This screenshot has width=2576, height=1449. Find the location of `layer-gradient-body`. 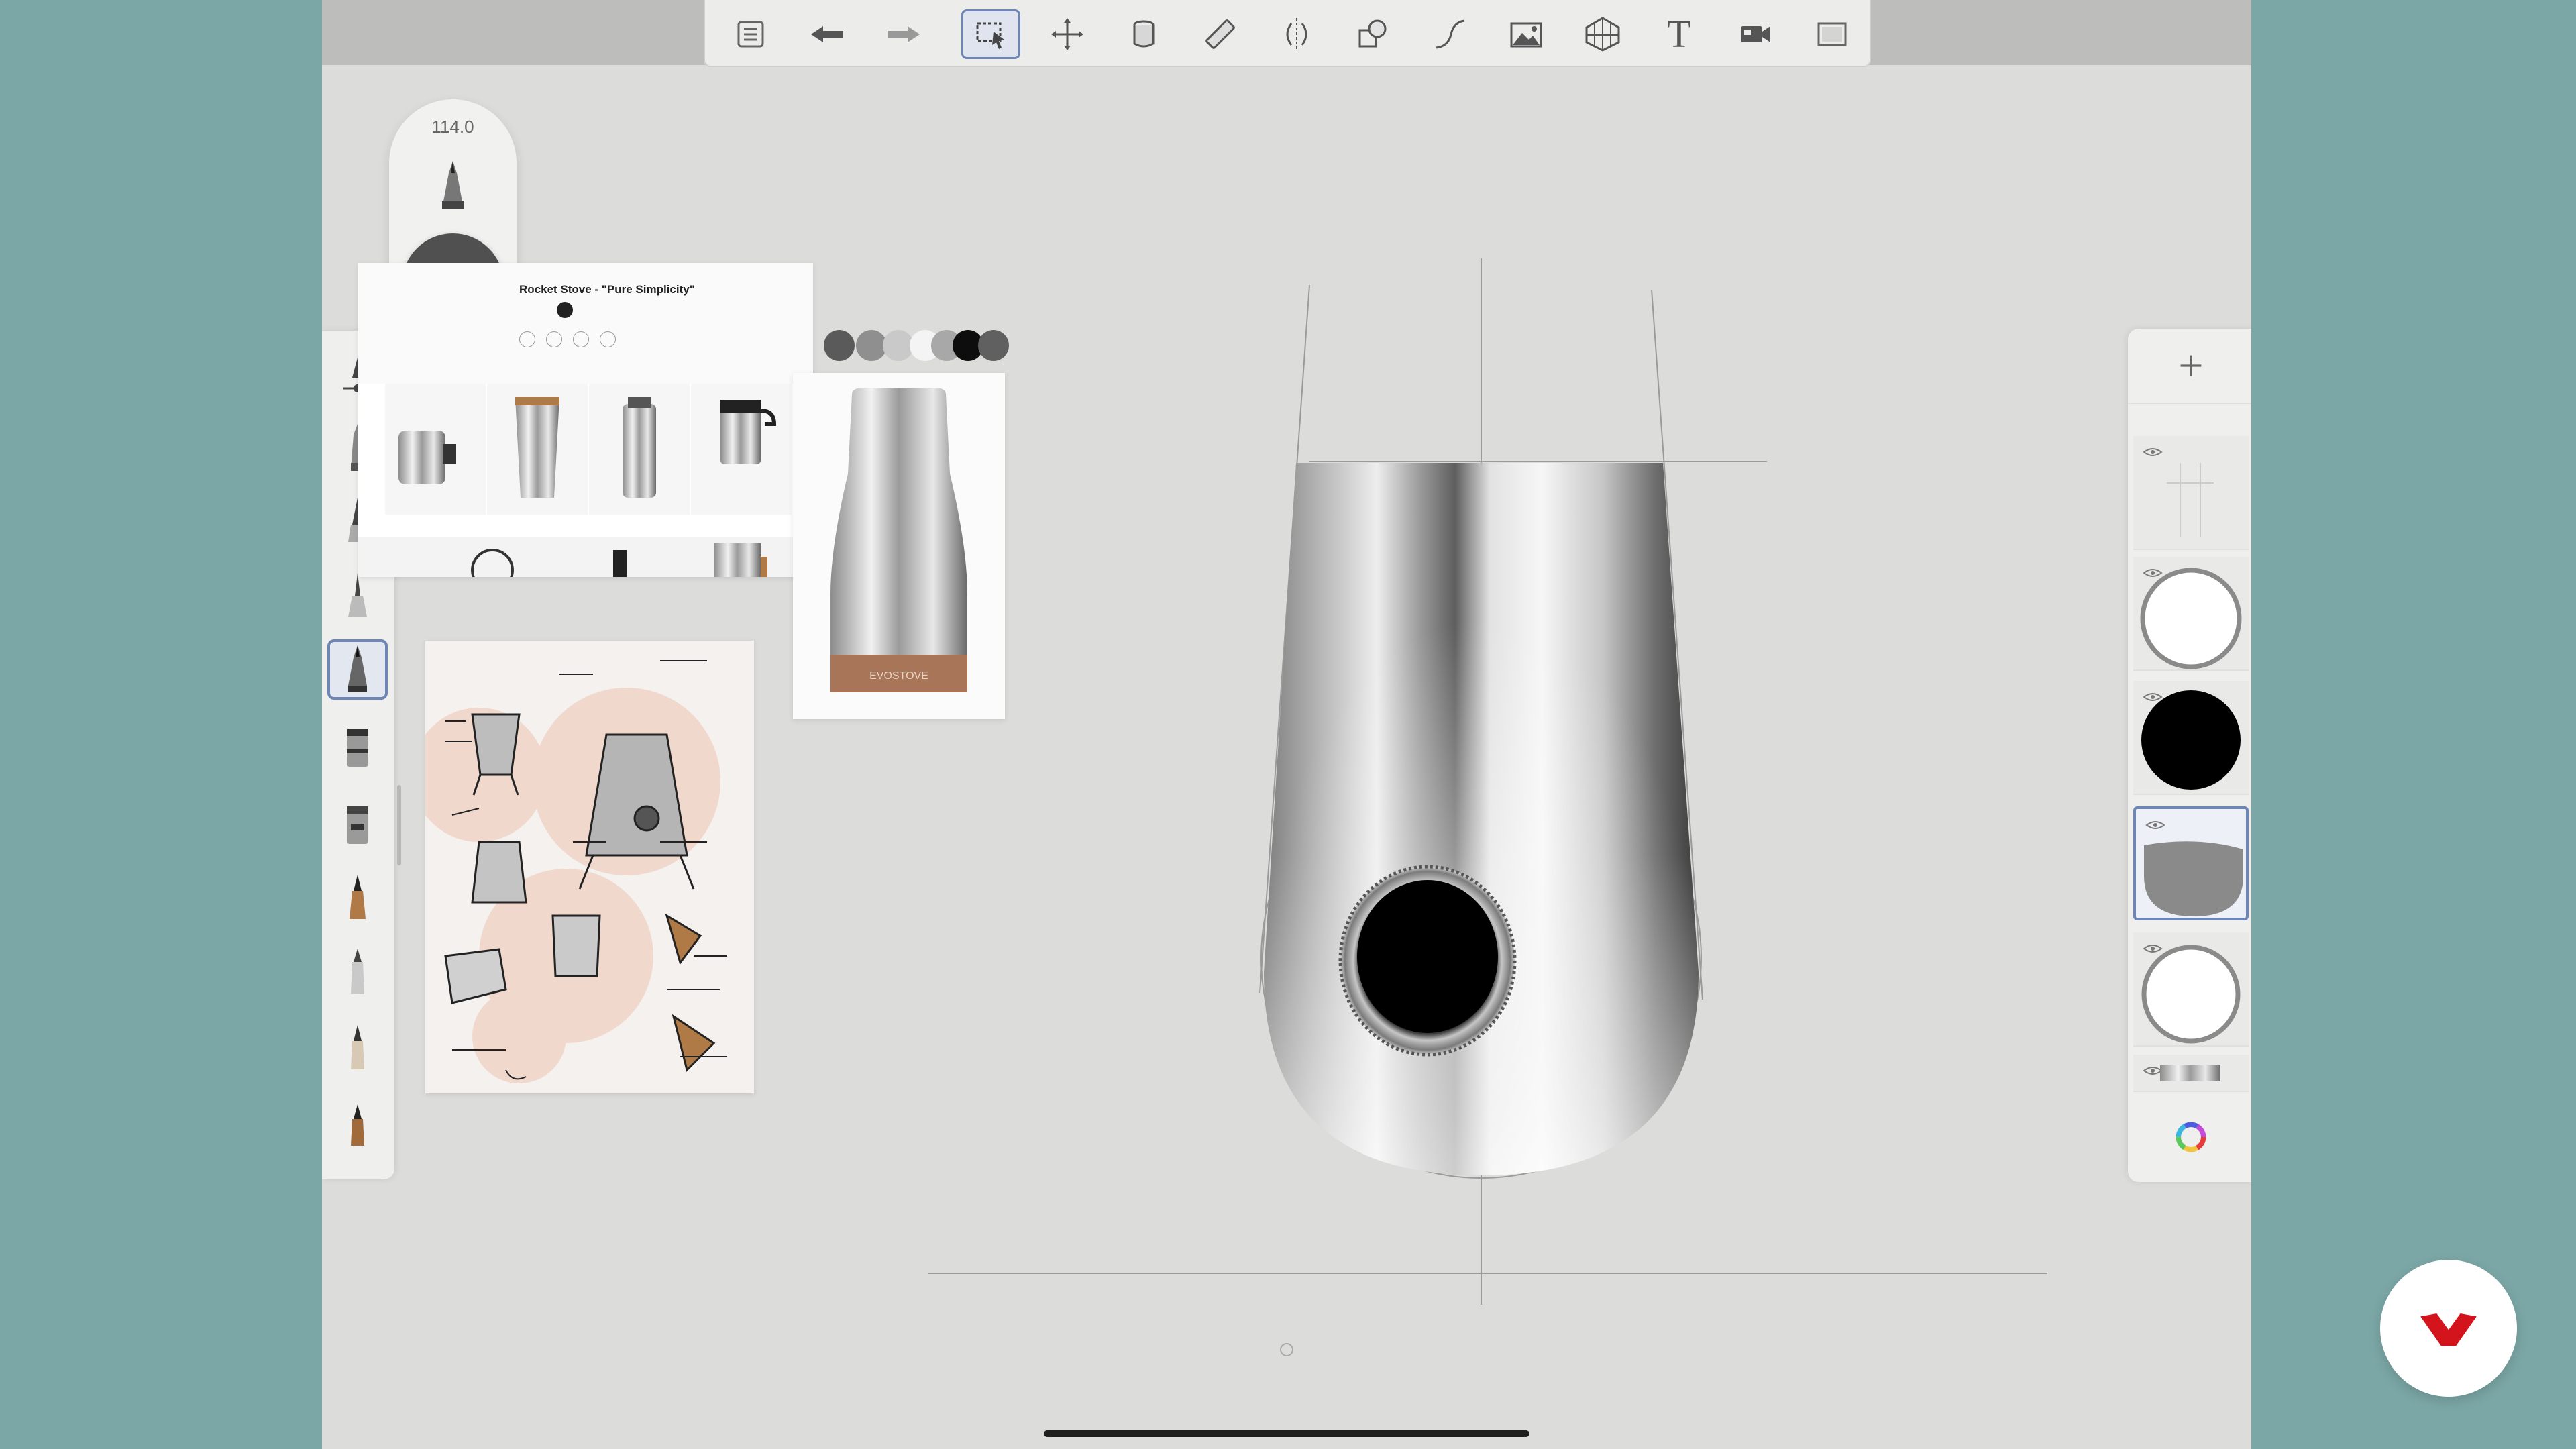

layer-gradient-body is located at coordinates (2191, 863).